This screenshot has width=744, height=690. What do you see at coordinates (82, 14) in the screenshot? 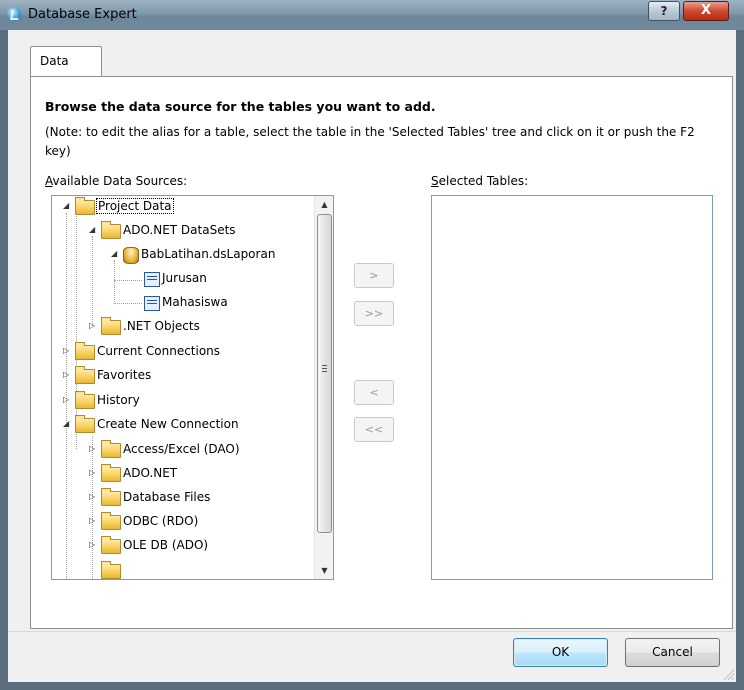
I see `window-title: Database Expert` at bounding box center [82, 14].